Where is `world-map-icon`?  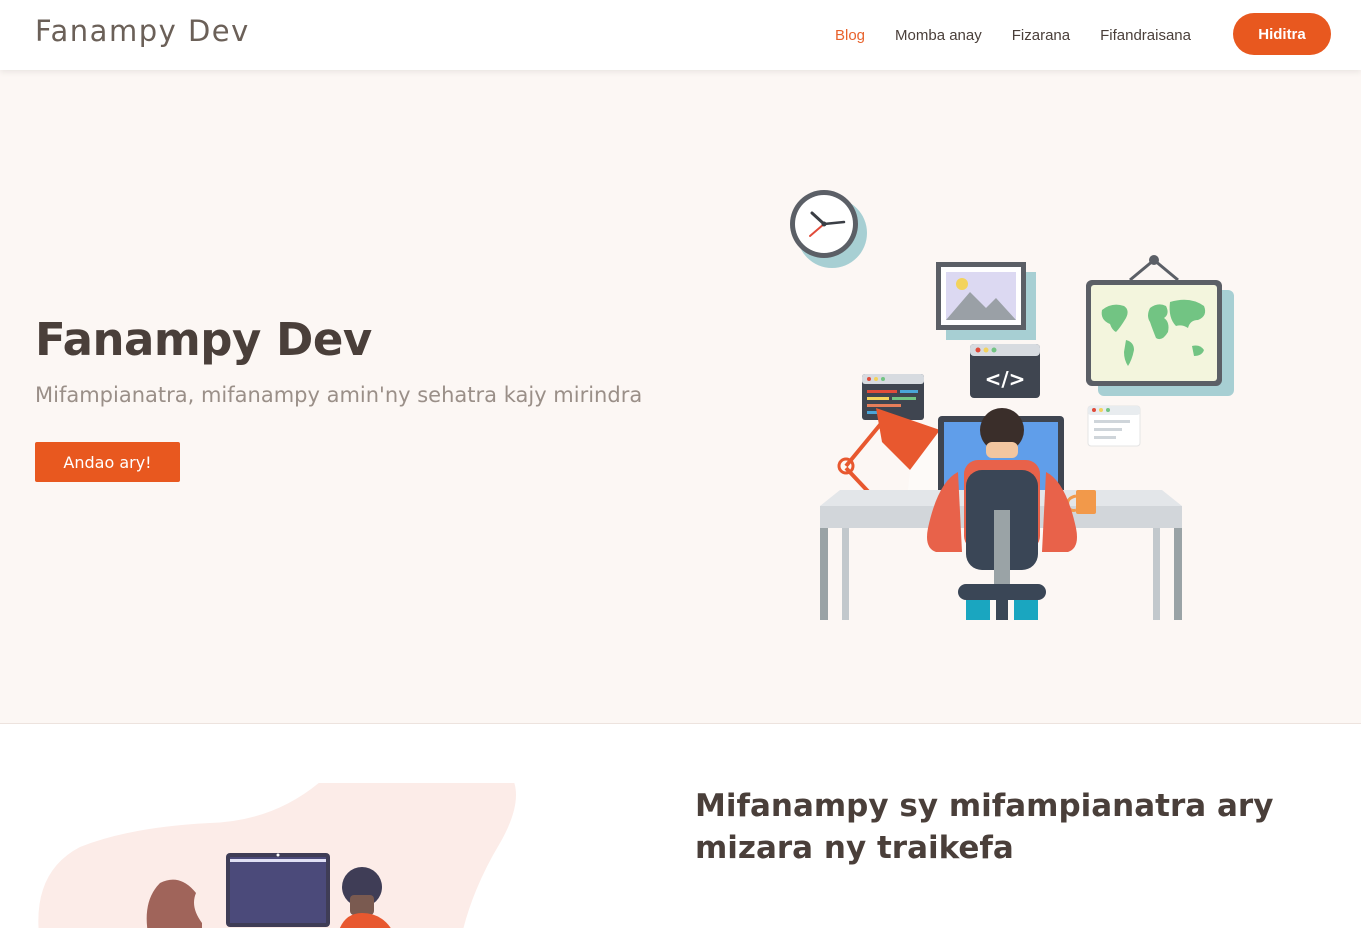 world-map-icon is located at coordinates (1160, 325).